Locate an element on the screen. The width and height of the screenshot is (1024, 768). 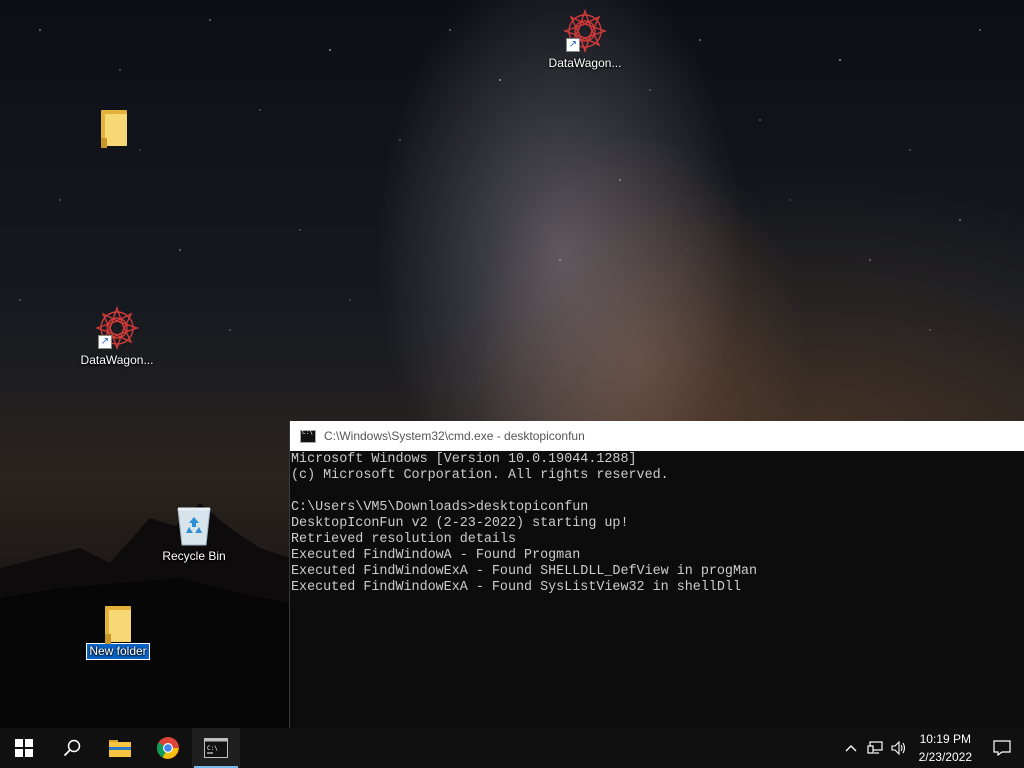
file-explorer-button is located at coordinates (120, 748).